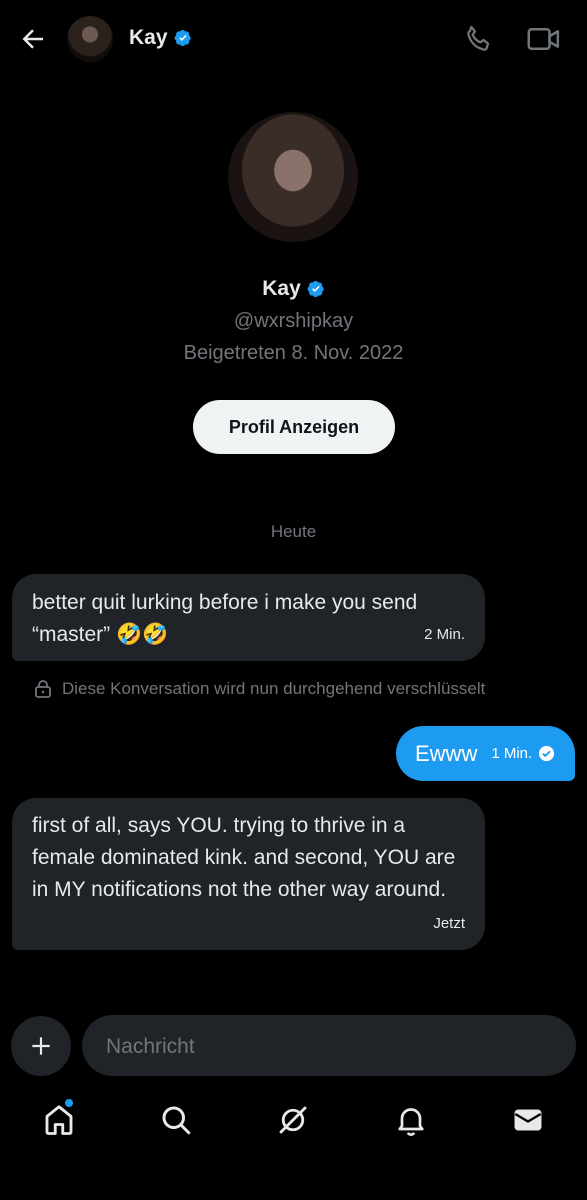  Describe the element at coordinates (446, 753) in the screenshot. I see `message-text: Ewww` at that location.